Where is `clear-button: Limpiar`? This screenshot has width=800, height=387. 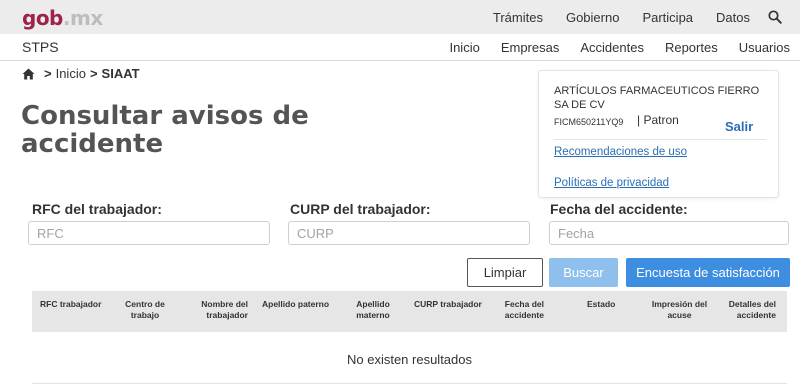
clear-button: Limpiar is located at coordinates (505, 272).